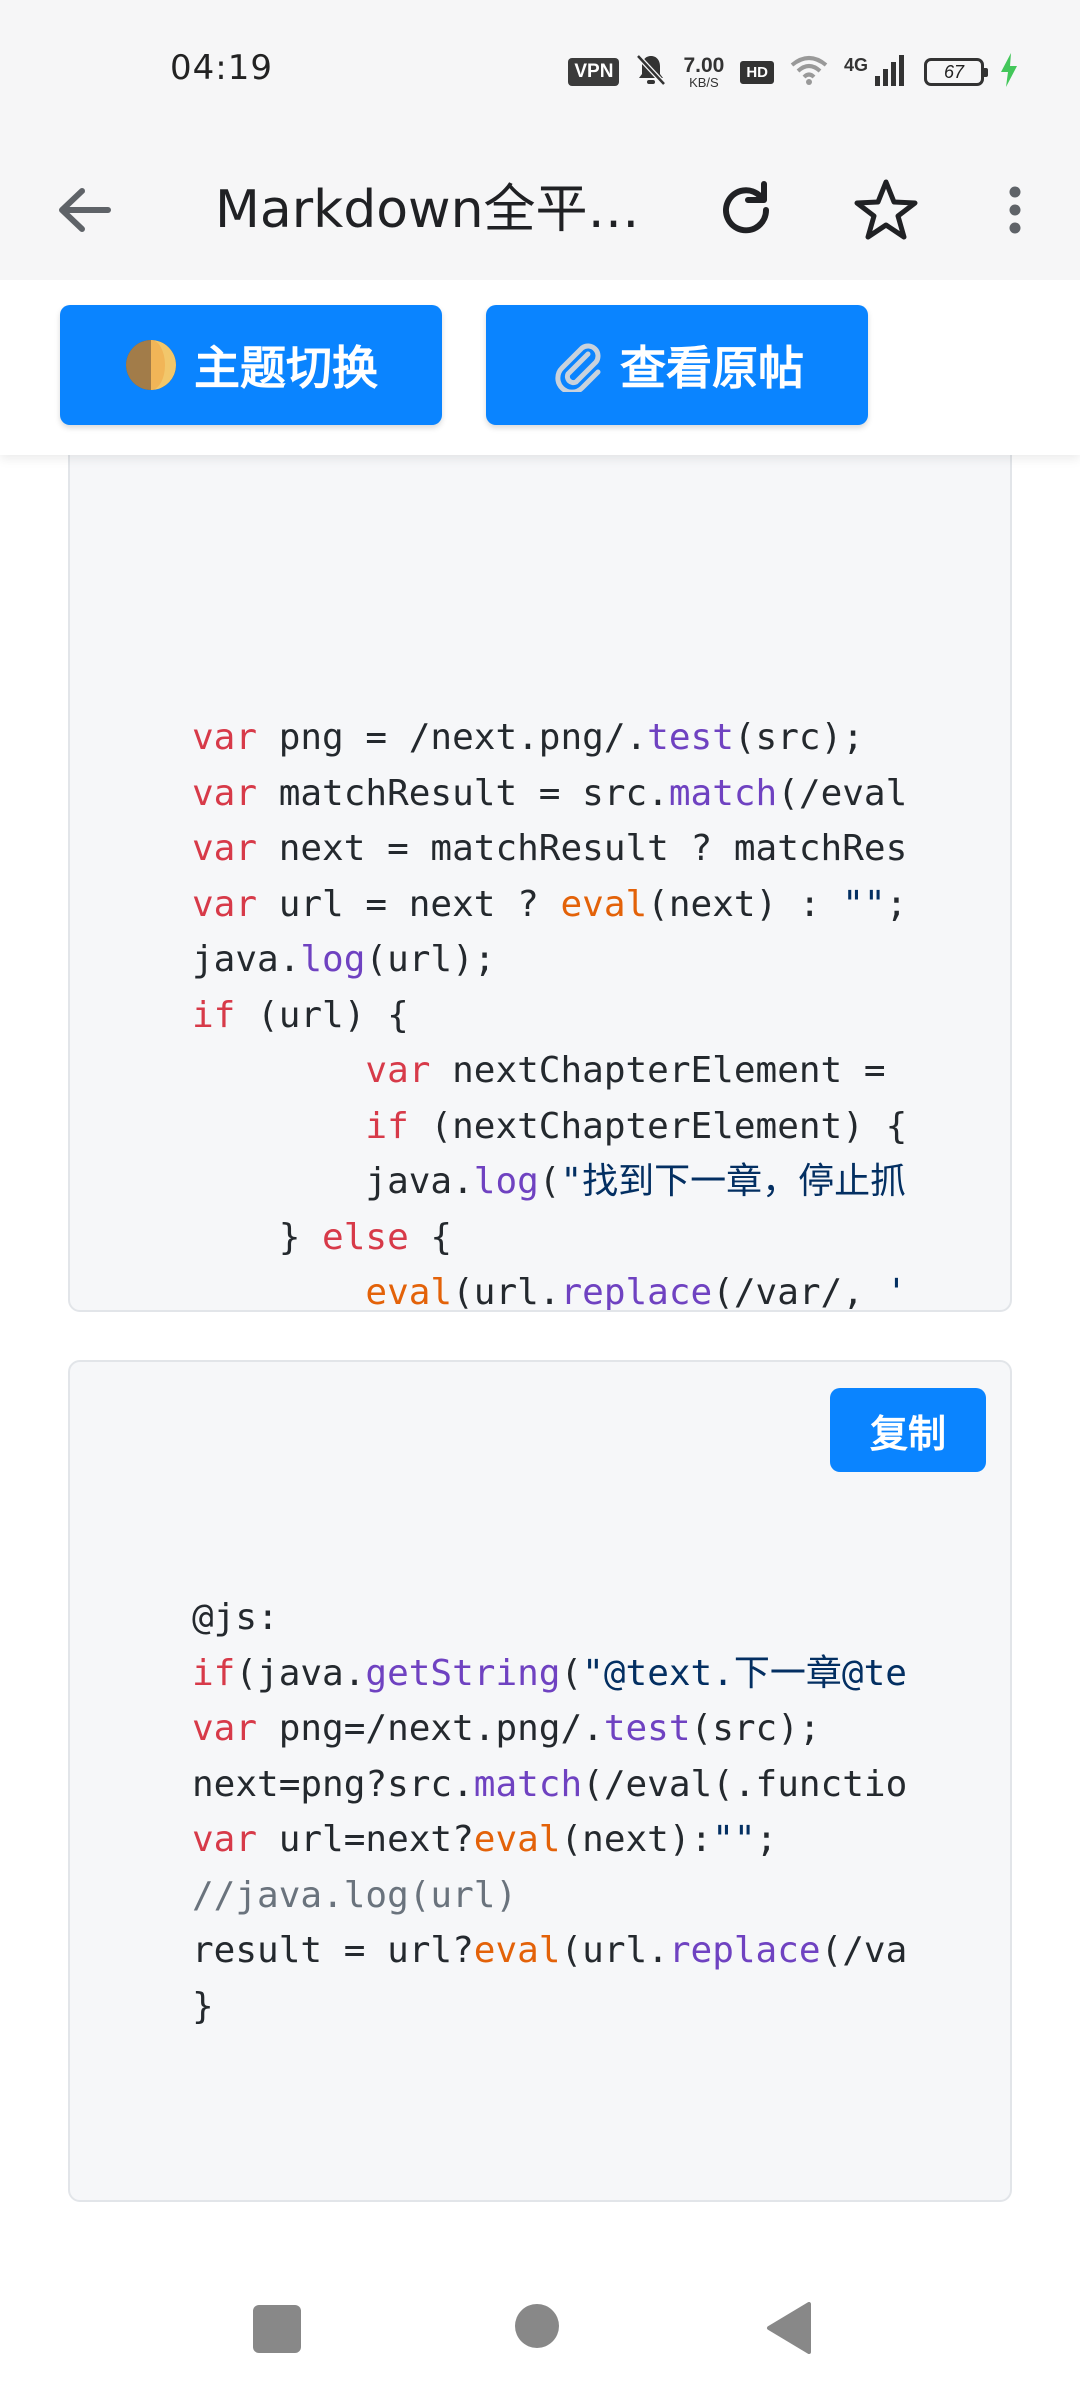 The image size is (1080, 2400). I want to click on back-arrow-icon, so click(85, 210).